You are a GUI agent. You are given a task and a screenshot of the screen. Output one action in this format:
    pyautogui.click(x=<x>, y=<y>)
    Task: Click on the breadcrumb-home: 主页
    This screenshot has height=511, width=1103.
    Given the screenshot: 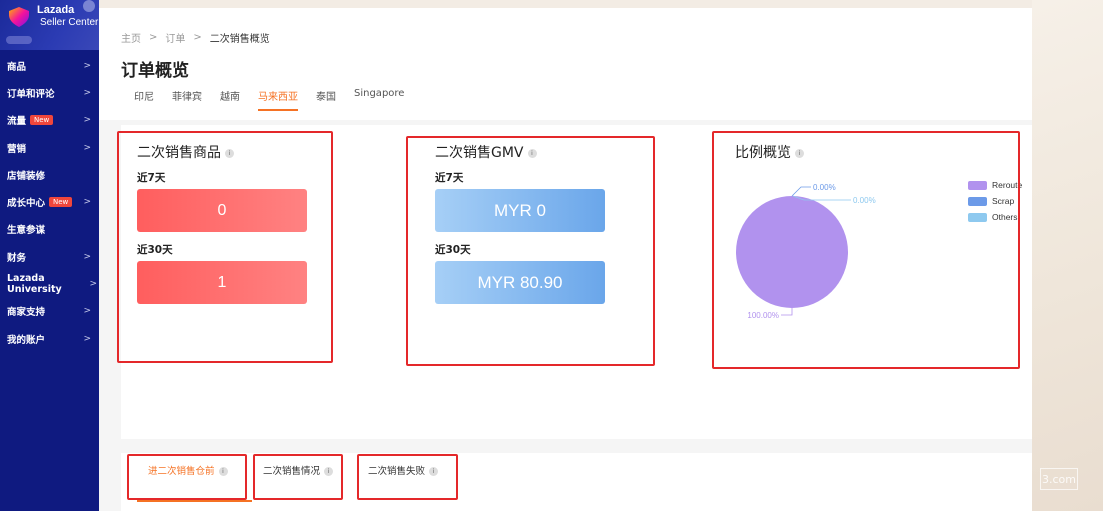 What is the action you would take?
    pyautogui.click(x=131, y=37)
    